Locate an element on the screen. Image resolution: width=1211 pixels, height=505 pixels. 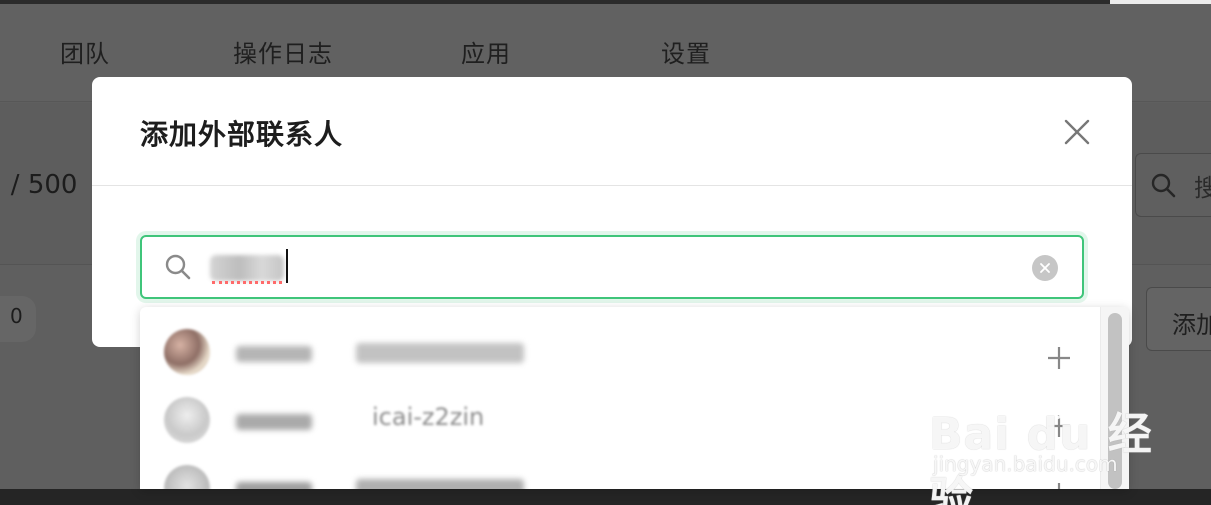
add-member-button: 添加 is located at coordinates (1178, 319).